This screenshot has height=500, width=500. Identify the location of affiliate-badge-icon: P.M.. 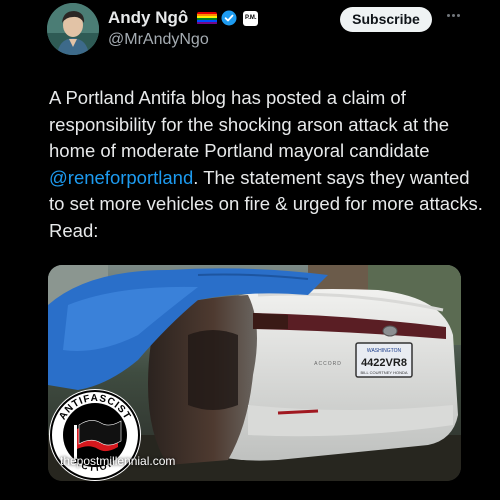
(251, 18).